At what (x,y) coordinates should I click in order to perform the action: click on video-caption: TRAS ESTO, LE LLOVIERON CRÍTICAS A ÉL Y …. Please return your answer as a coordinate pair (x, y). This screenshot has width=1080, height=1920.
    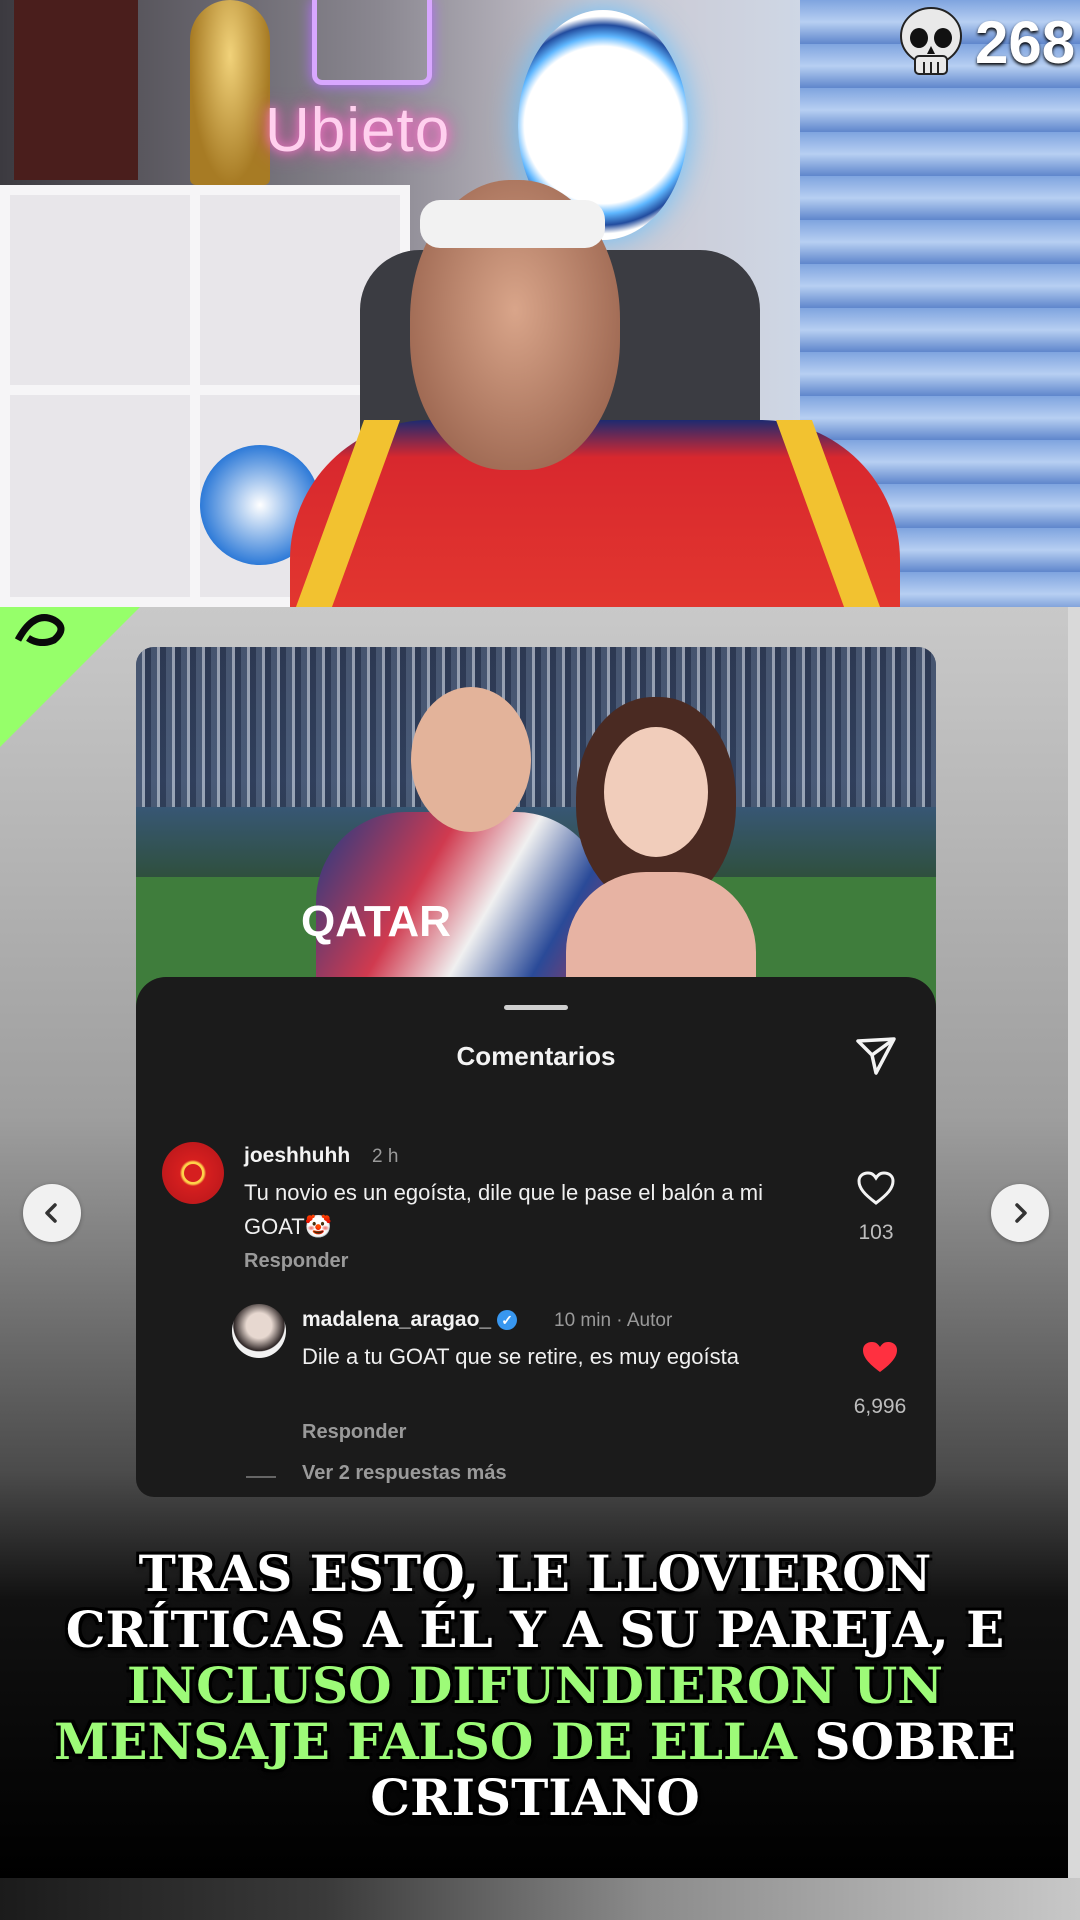
    Looking at the image, I should click on (535, 1686).